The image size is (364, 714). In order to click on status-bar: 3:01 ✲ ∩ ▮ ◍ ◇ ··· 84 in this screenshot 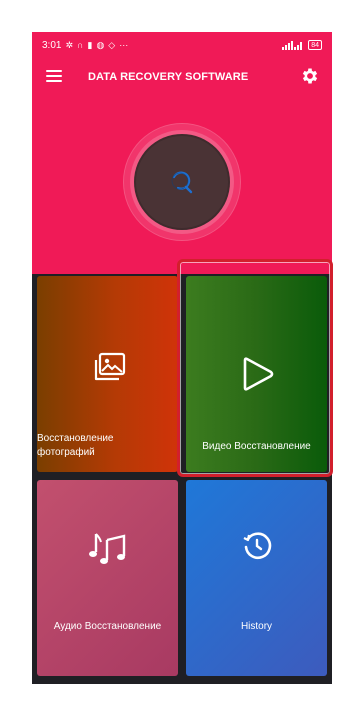, I will do `click(182, 45)`.